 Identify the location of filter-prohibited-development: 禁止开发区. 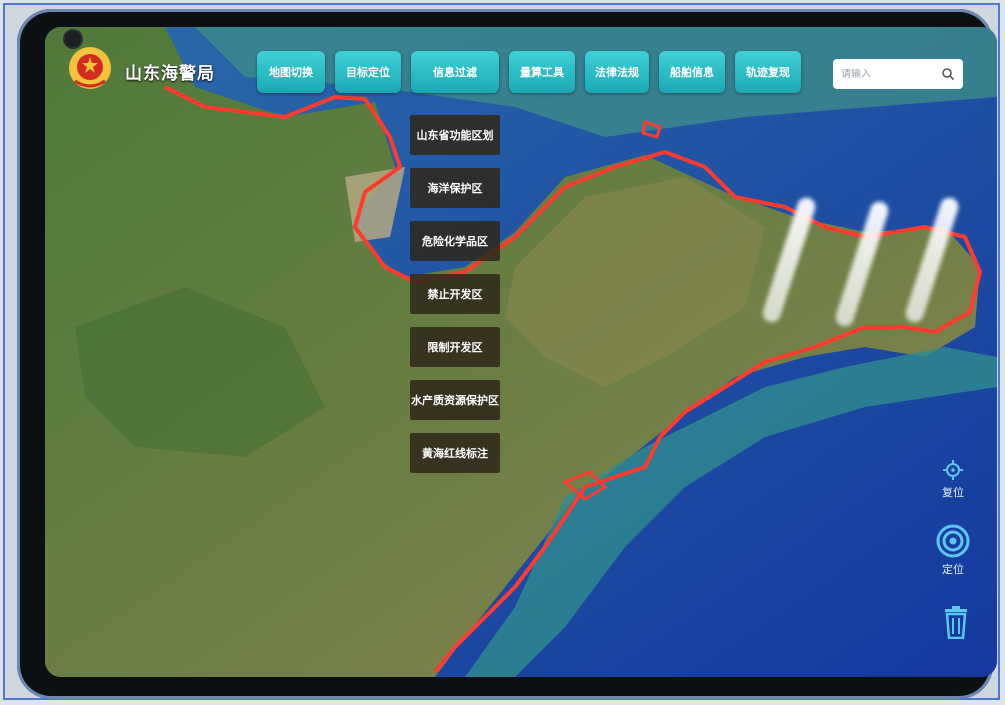
(455, 294).